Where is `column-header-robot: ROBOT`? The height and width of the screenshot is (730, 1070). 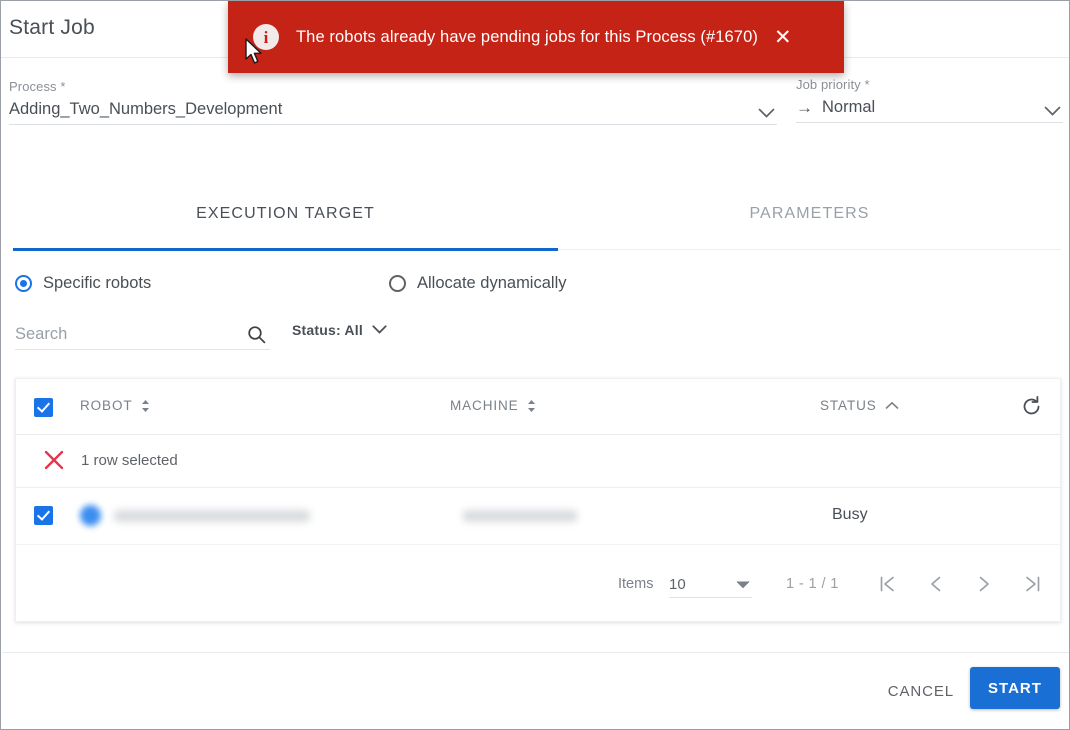
column-header-robot: ROBOT is located at coordinates (115, 405).